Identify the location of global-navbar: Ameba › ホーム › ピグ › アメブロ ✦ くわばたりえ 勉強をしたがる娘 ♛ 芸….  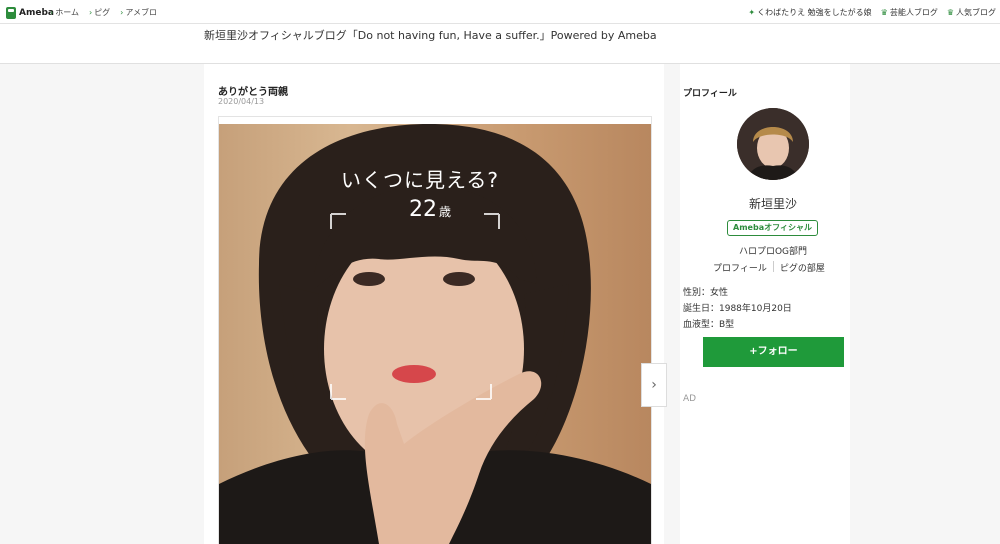
(500, 12).